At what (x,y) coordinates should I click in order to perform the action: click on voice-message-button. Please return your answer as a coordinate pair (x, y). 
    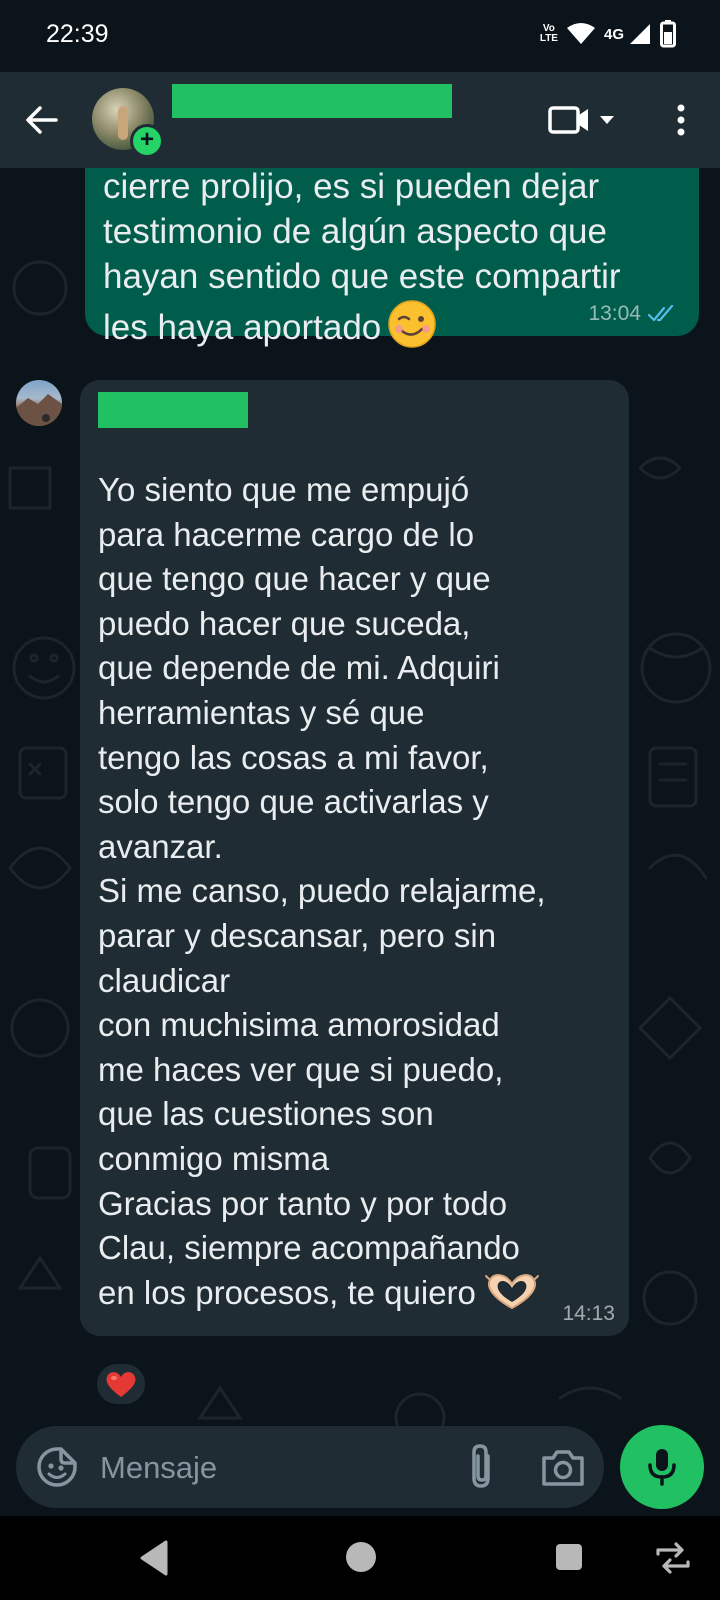
    Looking at the image, I should click on (662, 1467).